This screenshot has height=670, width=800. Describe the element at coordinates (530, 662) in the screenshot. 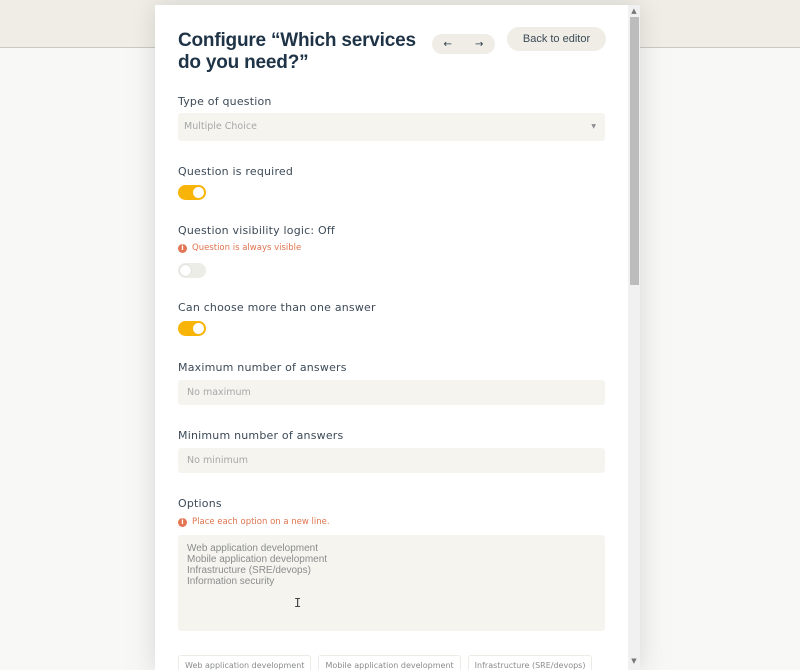

I see `option-chip: Infrastructure (SRE/devops)` at that location.